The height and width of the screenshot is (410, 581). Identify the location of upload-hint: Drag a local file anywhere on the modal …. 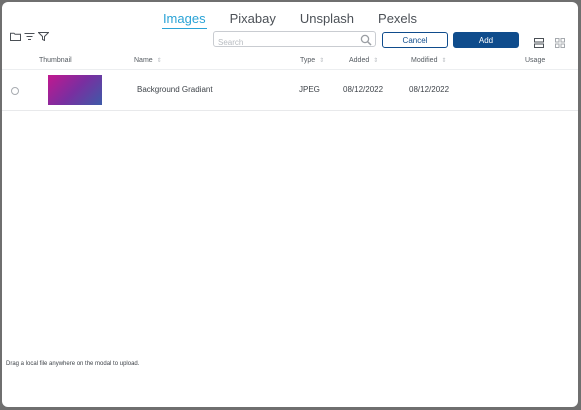
(73, 364).